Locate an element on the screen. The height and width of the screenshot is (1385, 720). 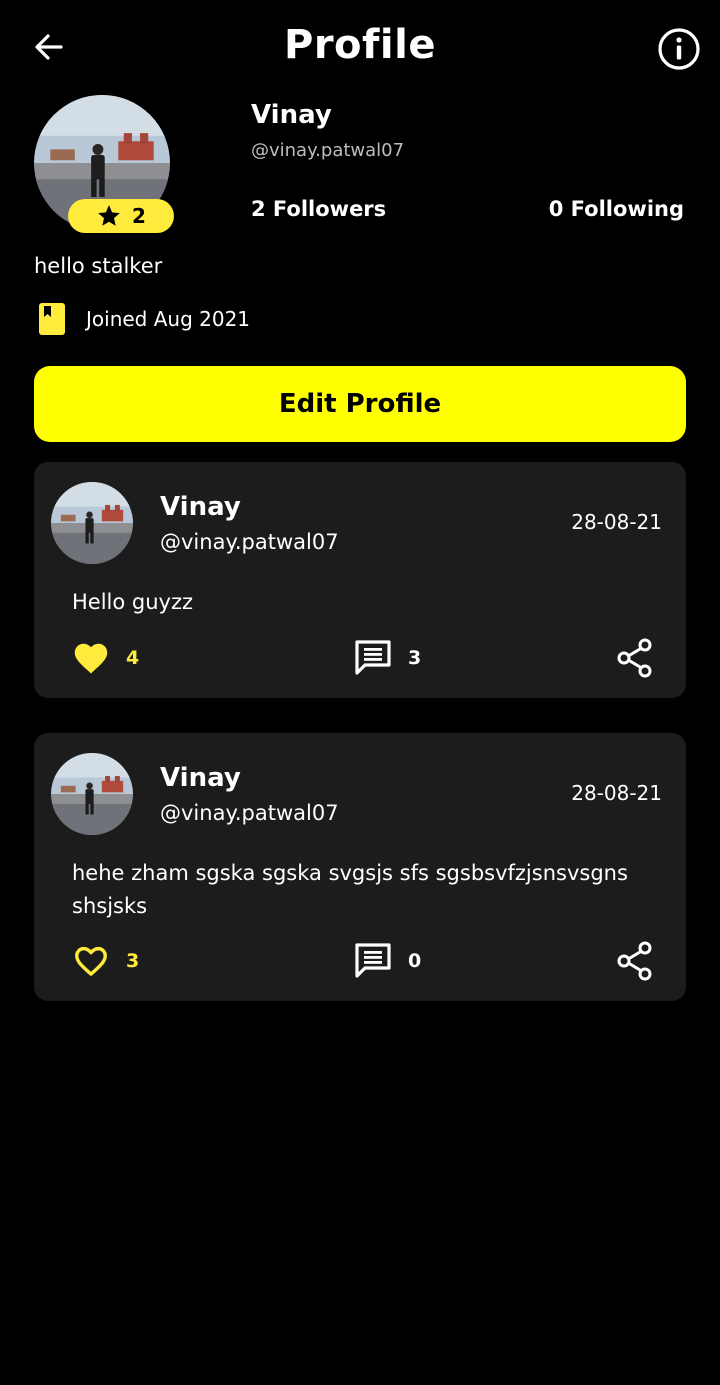
post-actions: 4 3 is located at coordinates (360, 658).